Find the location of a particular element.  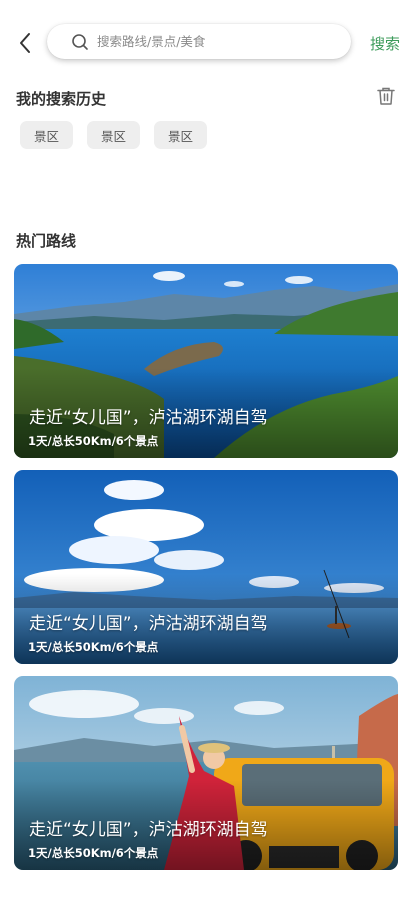

search-bar is located at coordinates (199, 41).